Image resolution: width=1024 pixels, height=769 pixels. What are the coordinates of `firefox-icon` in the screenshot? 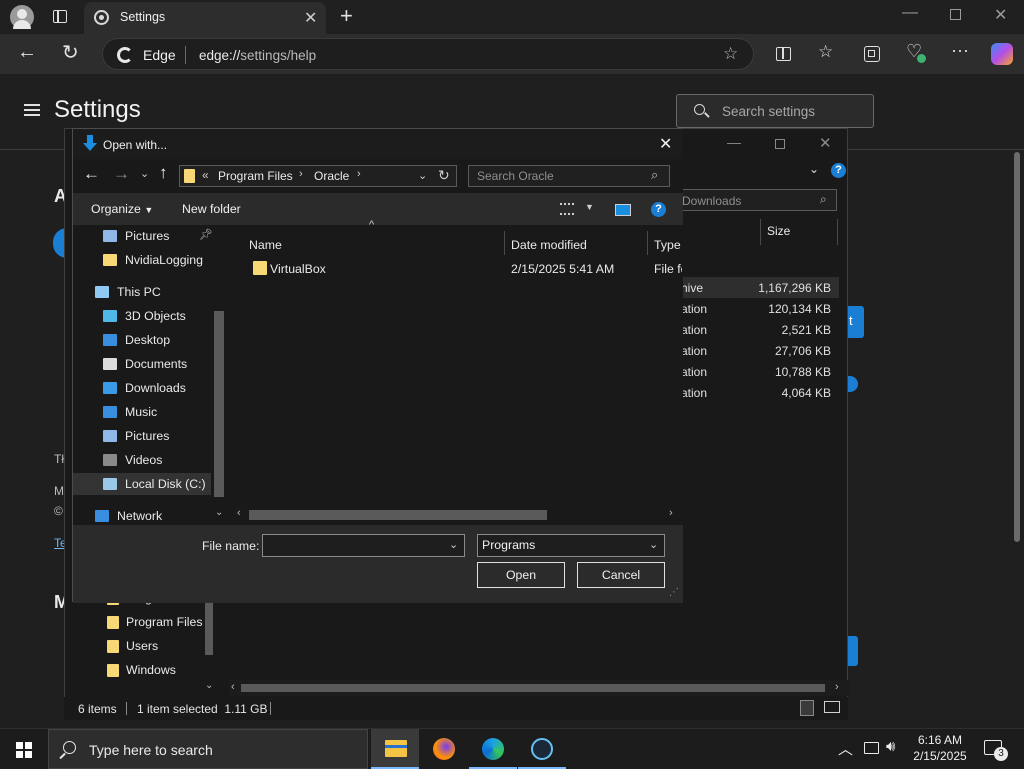 It's located at (444, 749).